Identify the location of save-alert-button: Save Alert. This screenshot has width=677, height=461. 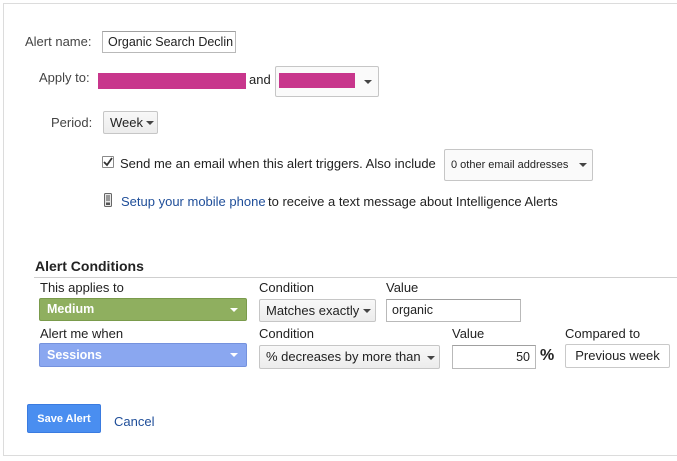
(64, 418).